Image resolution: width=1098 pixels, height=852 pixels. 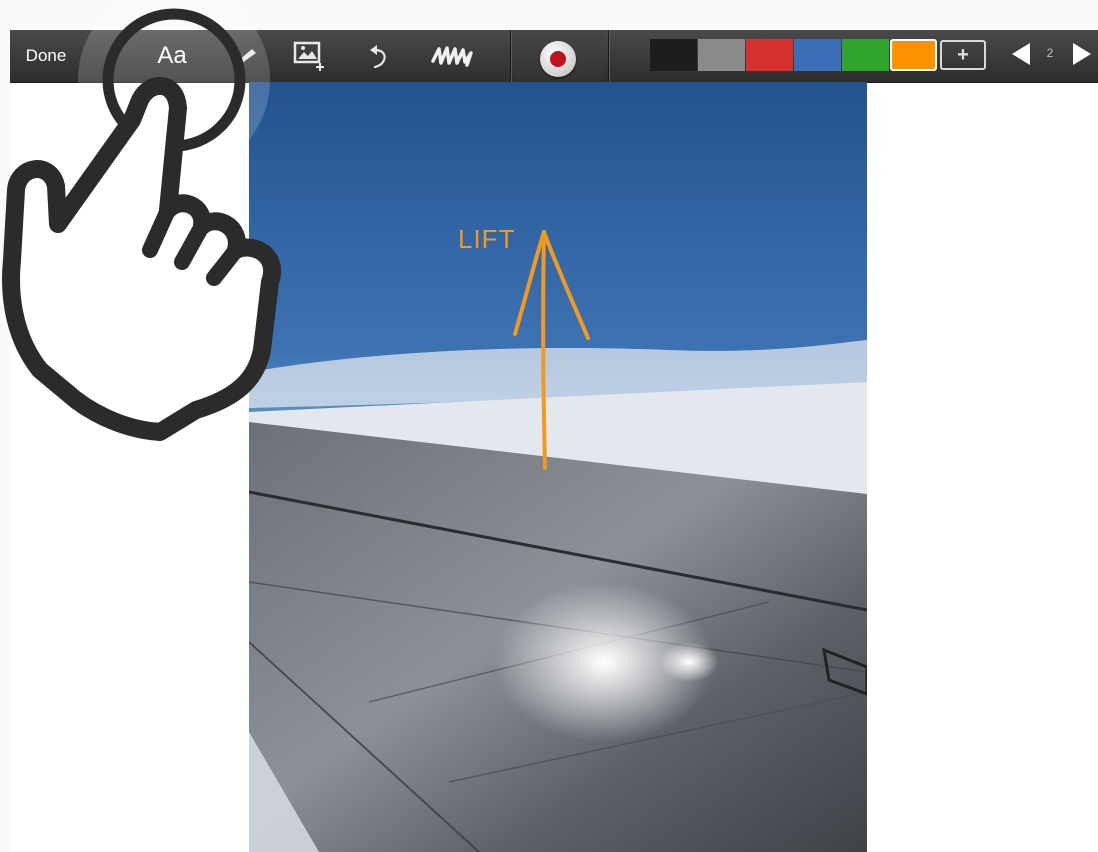 I want to click on clear-scribble-button, so click(x=452, y=56).